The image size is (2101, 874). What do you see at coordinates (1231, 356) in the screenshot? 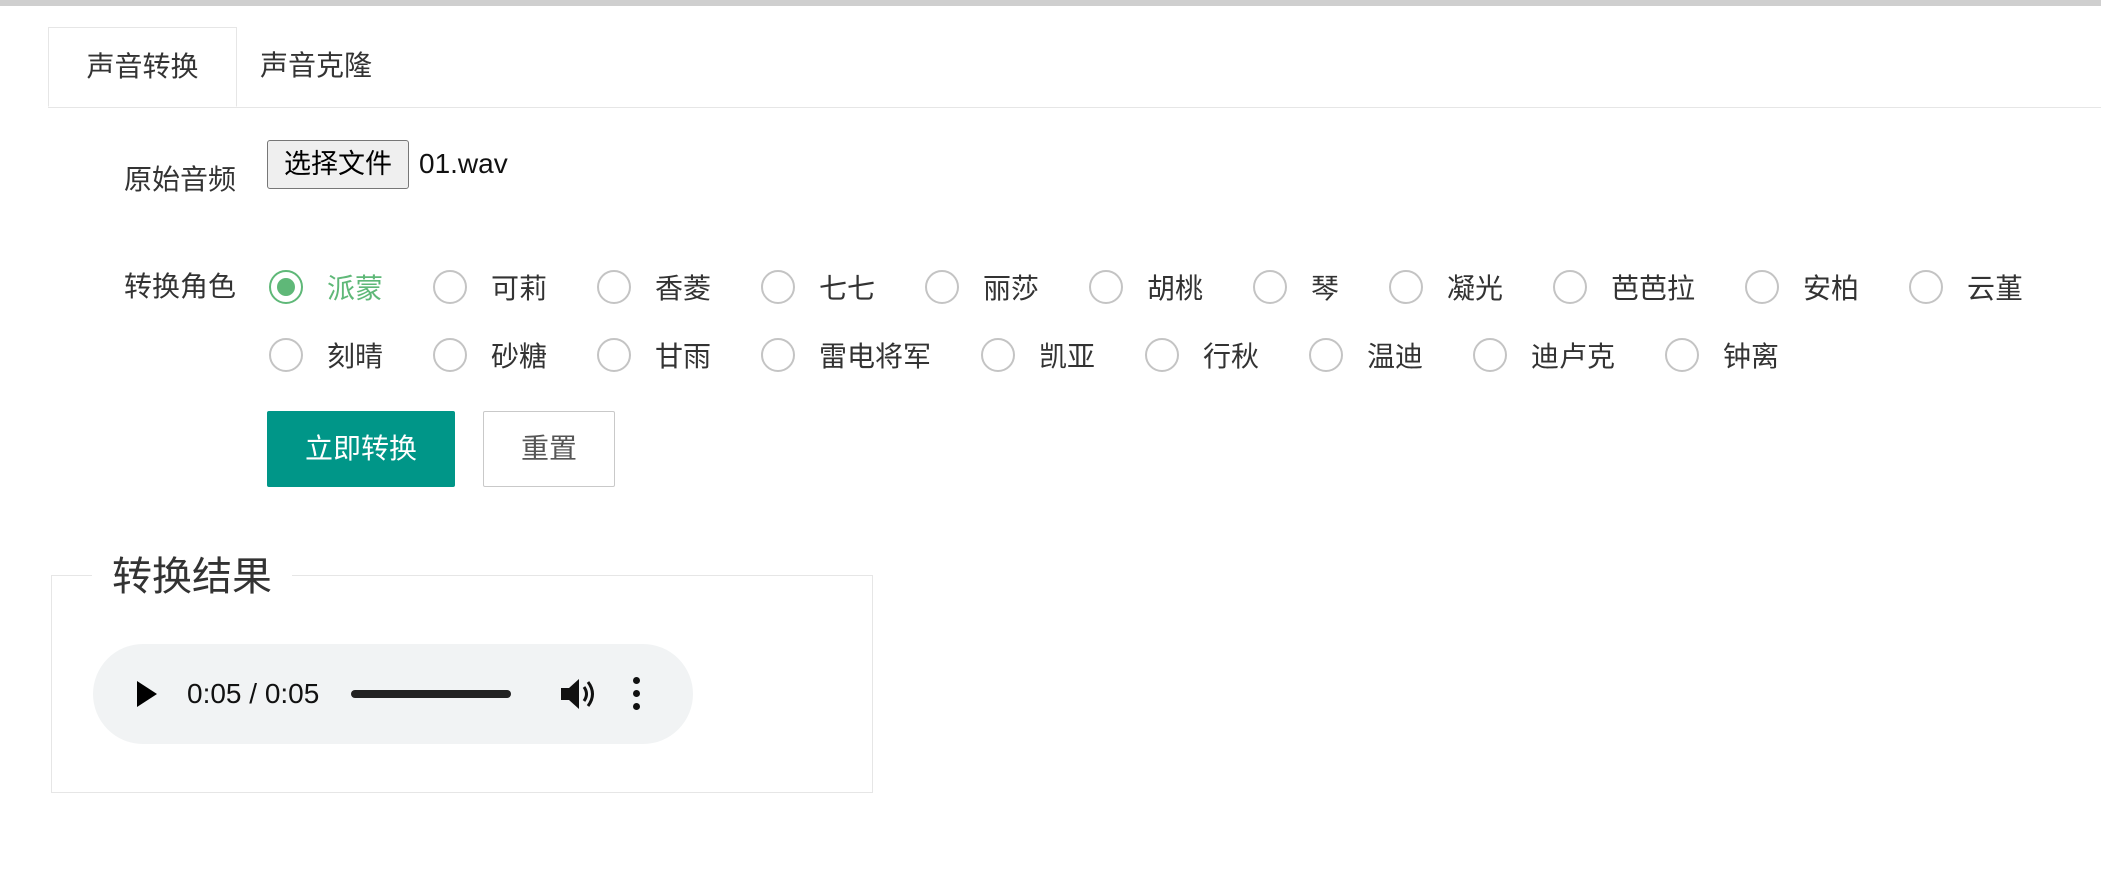
I see `role-label-text: 行秋` at bounding box center [1231, 356].